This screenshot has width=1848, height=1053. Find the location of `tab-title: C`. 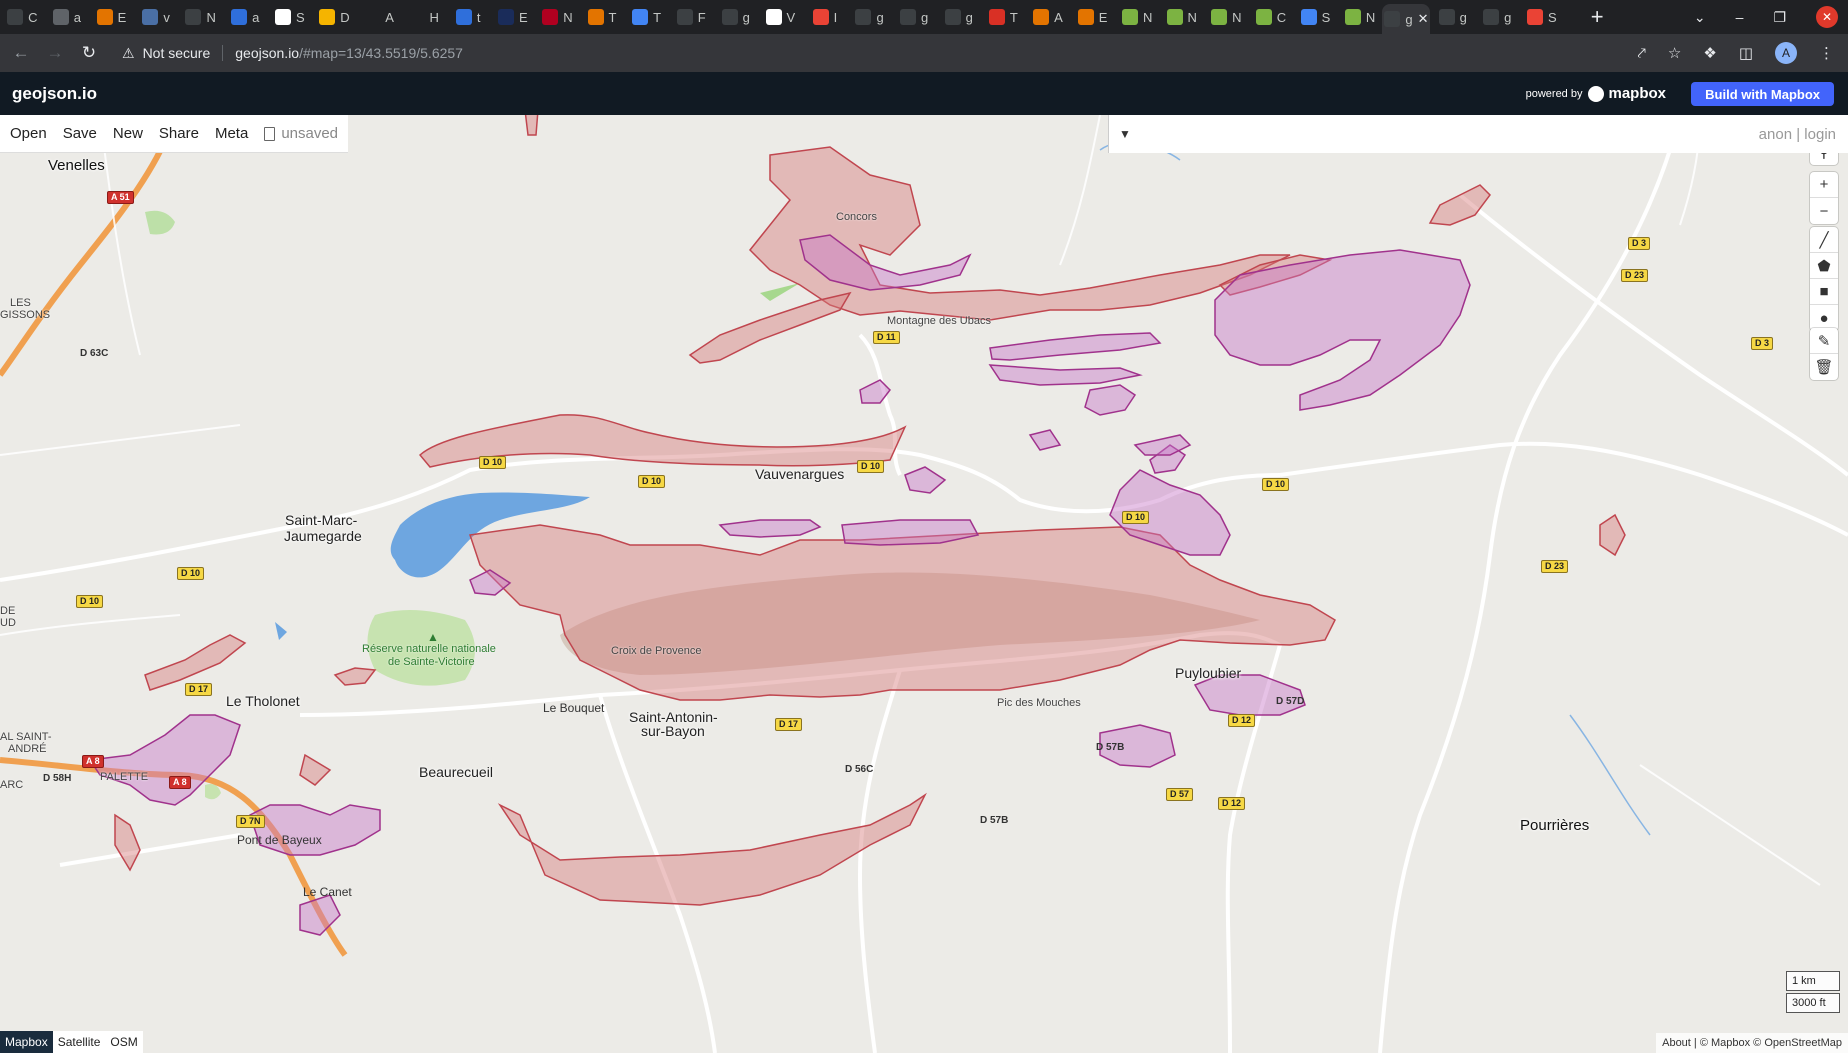

tab-title: C is located at coordinates (1281, 17).